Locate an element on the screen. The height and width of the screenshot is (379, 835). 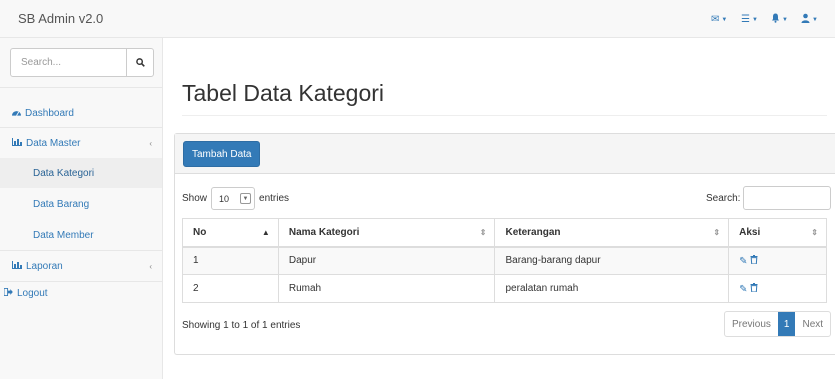
sidebar-item-dashboard: Dashboard is located at coordinates (81, 113).